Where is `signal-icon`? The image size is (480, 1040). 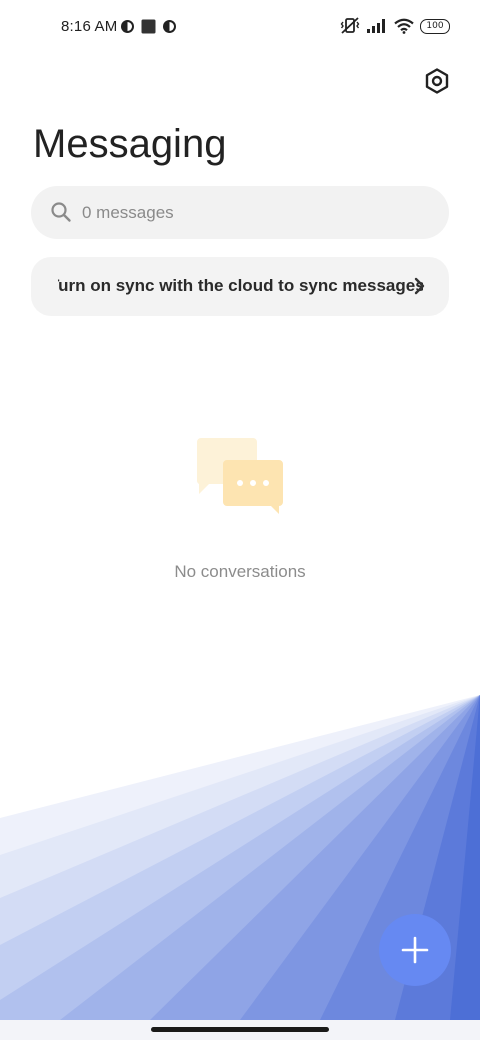
signal-icon is located at coordinates (376, 26).